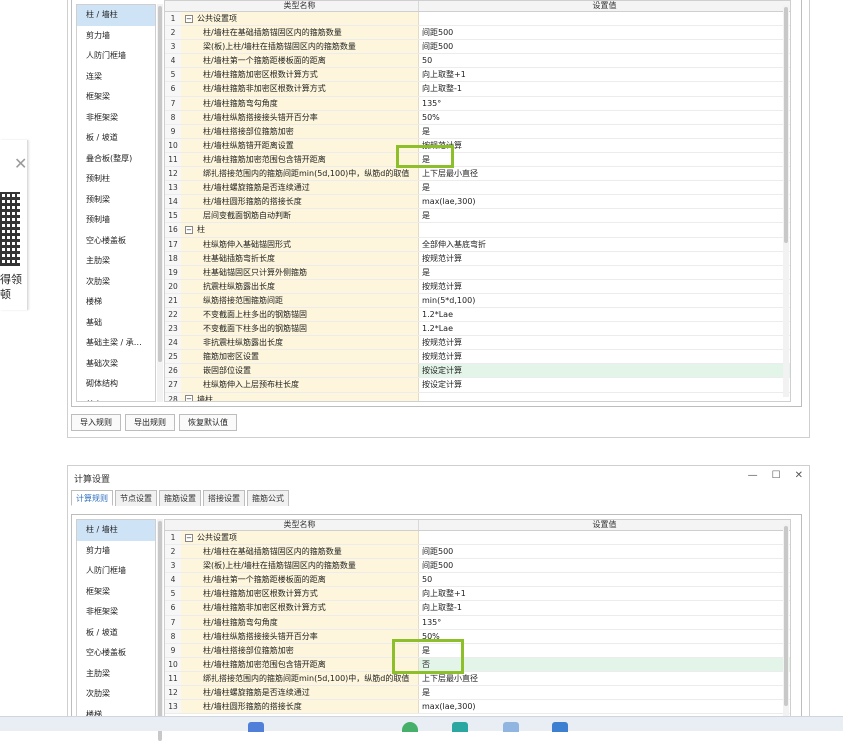  I want to click on setting-value: 按设定计算, so click(604, 384).